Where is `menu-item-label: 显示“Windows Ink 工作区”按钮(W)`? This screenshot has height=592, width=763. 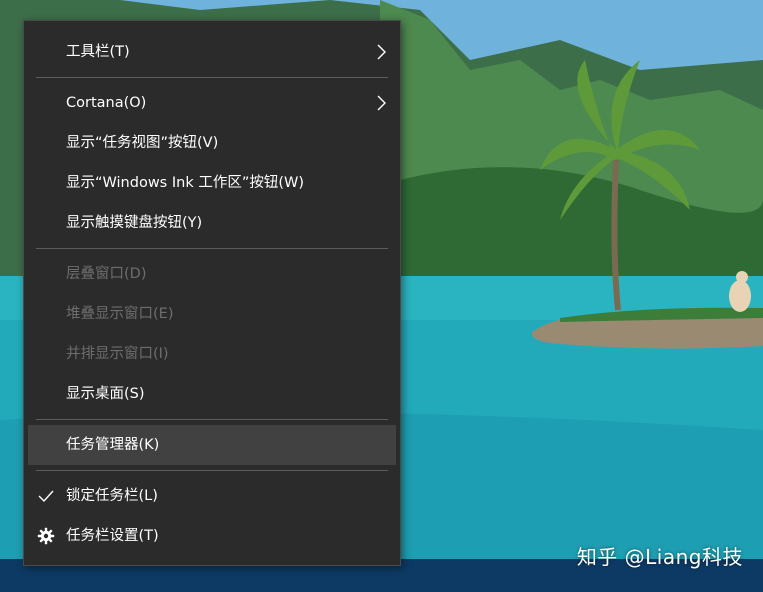 menu-item-label: 显示“Windows Ink 工作区”按钮(W) is located at coordinates (185, 183).